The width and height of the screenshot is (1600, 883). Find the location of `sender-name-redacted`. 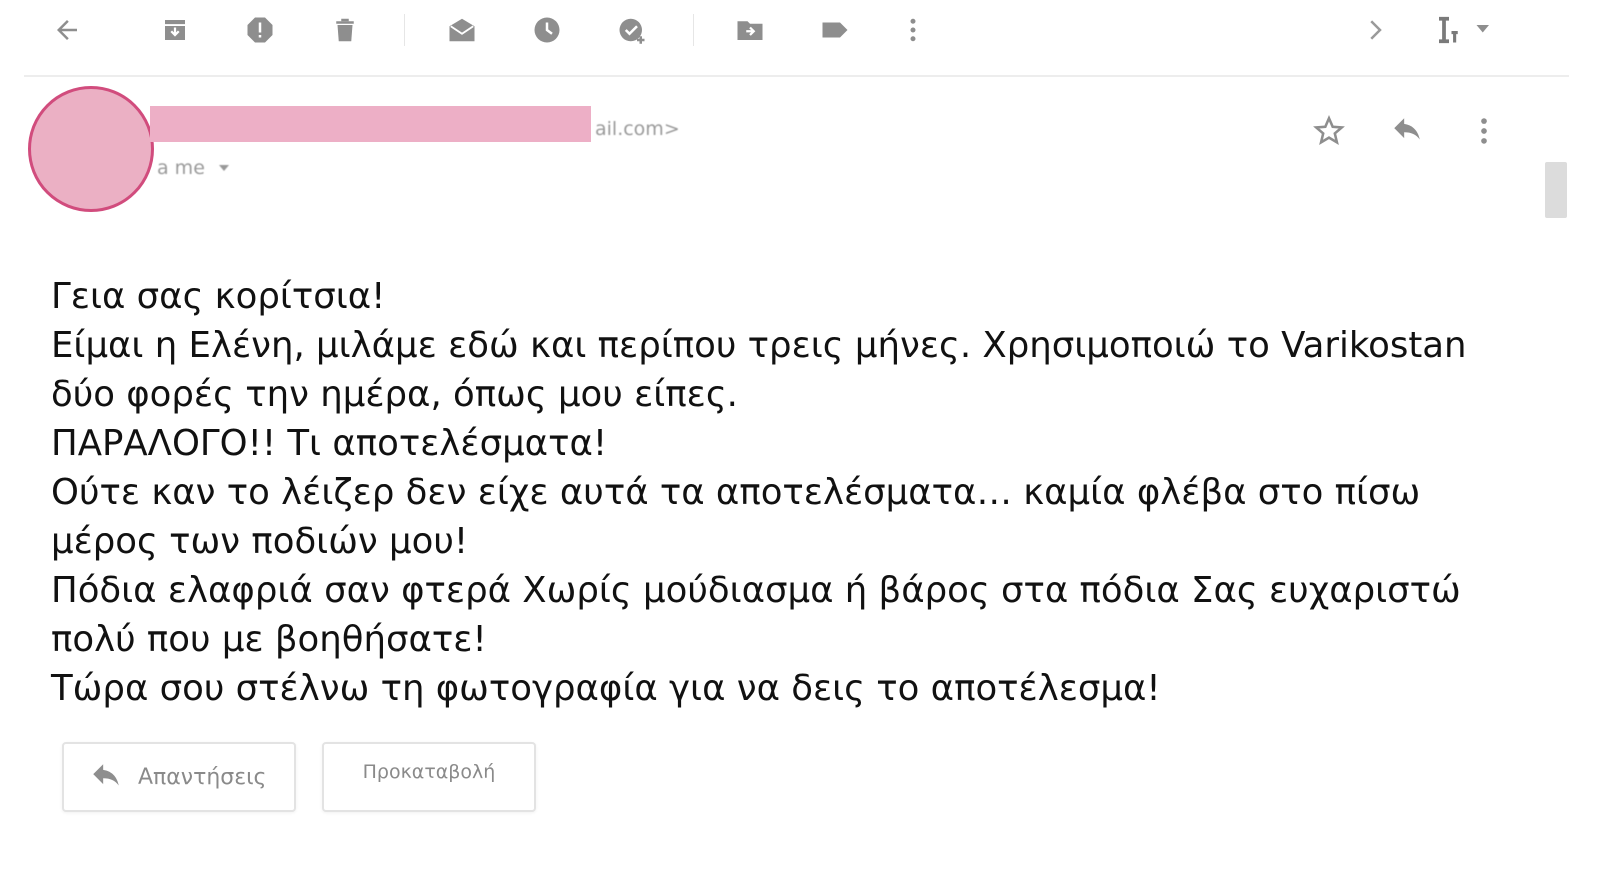

sender-name-redacted is located at coordinates (370, 124).